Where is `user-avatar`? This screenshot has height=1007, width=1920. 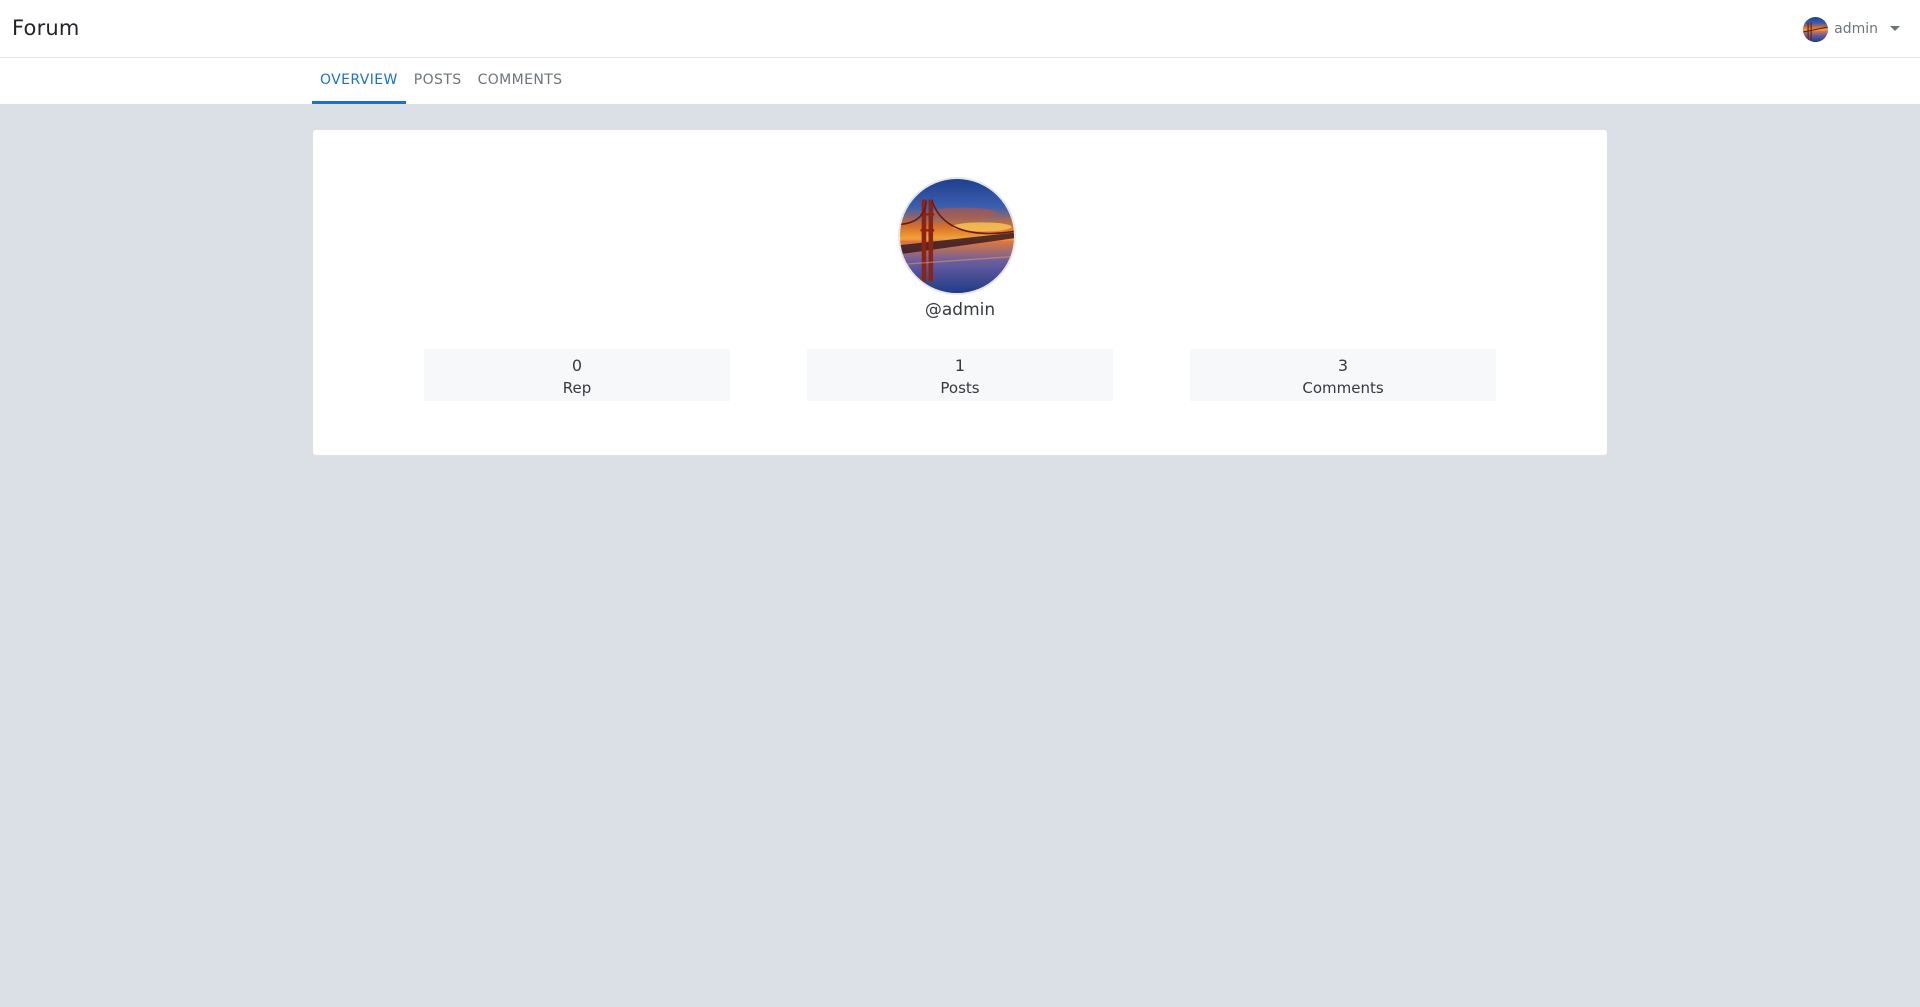
user-avatar is located at coordinates (1816, 29).